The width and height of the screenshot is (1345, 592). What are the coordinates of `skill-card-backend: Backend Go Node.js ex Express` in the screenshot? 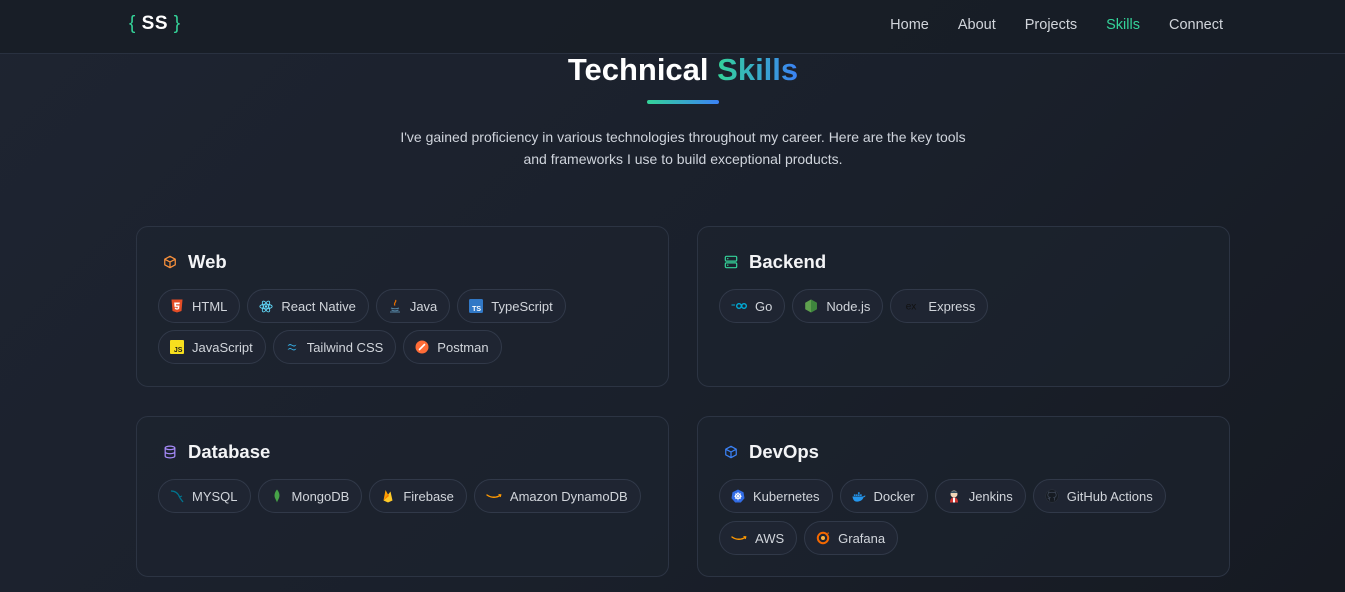 It's located at (963, 306).